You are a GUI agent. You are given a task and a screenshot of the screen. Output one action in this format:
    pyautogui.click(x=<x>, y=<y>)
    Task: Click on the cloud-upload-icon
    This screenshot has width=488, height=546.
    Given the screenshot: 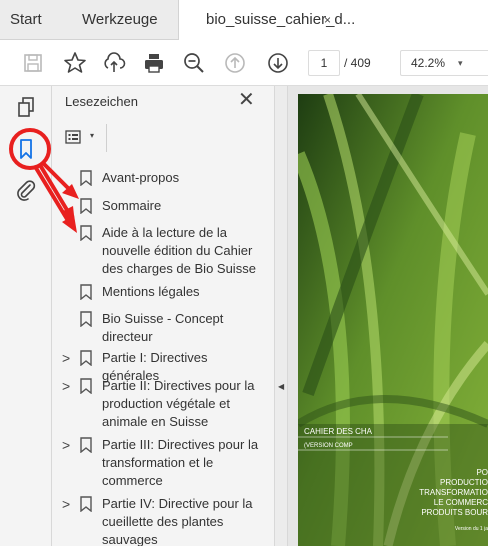 What is the action you would take?
    pyautogui.click(x=114, y=63)
    